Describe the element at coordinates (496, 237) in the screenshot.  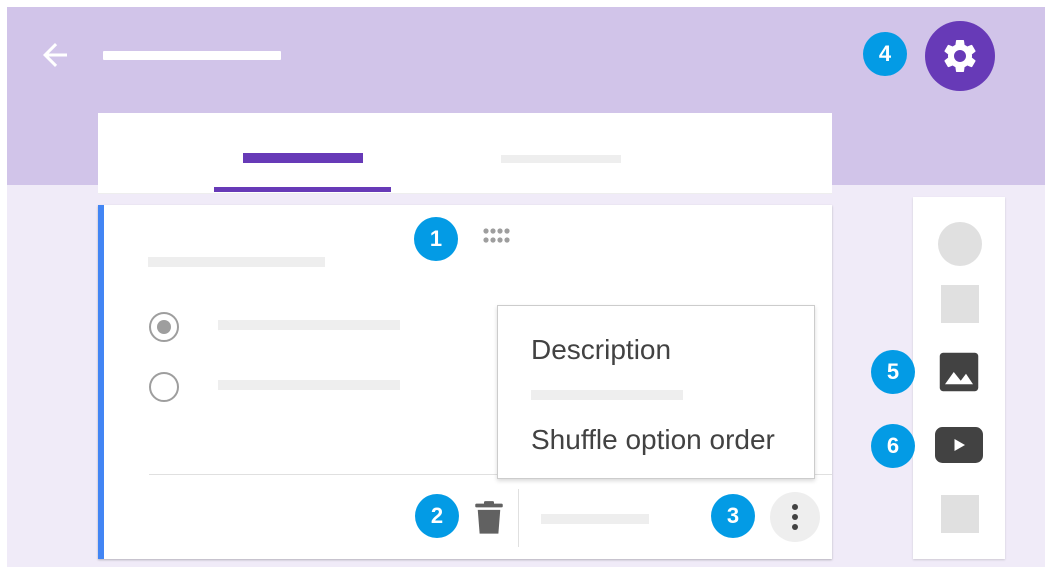
I see `drag-handle-icon` at that location.